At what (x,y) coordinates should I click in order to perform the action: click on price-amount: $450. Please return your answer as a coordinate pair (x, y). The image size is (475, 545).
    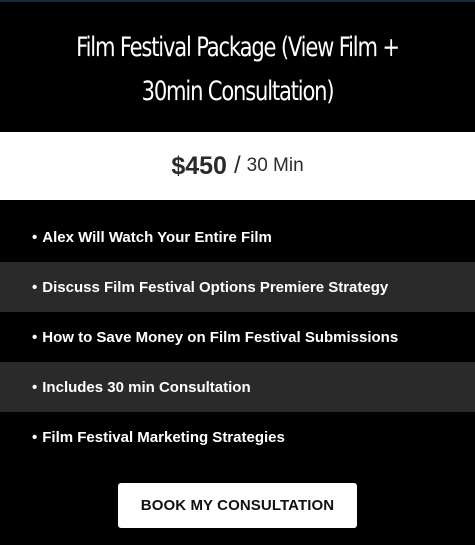
    Looking at the image, I should click on (199, 165).